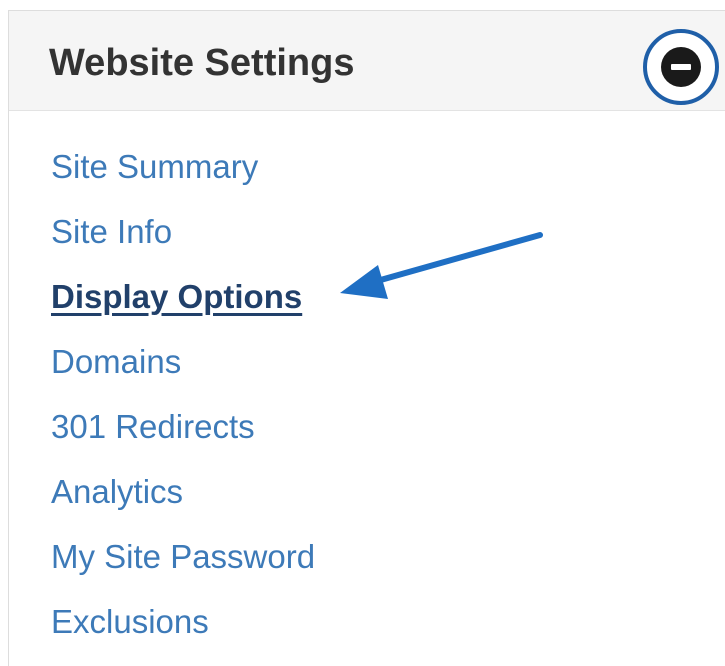  I want to click on arrow-shaft, so click(455, 259).